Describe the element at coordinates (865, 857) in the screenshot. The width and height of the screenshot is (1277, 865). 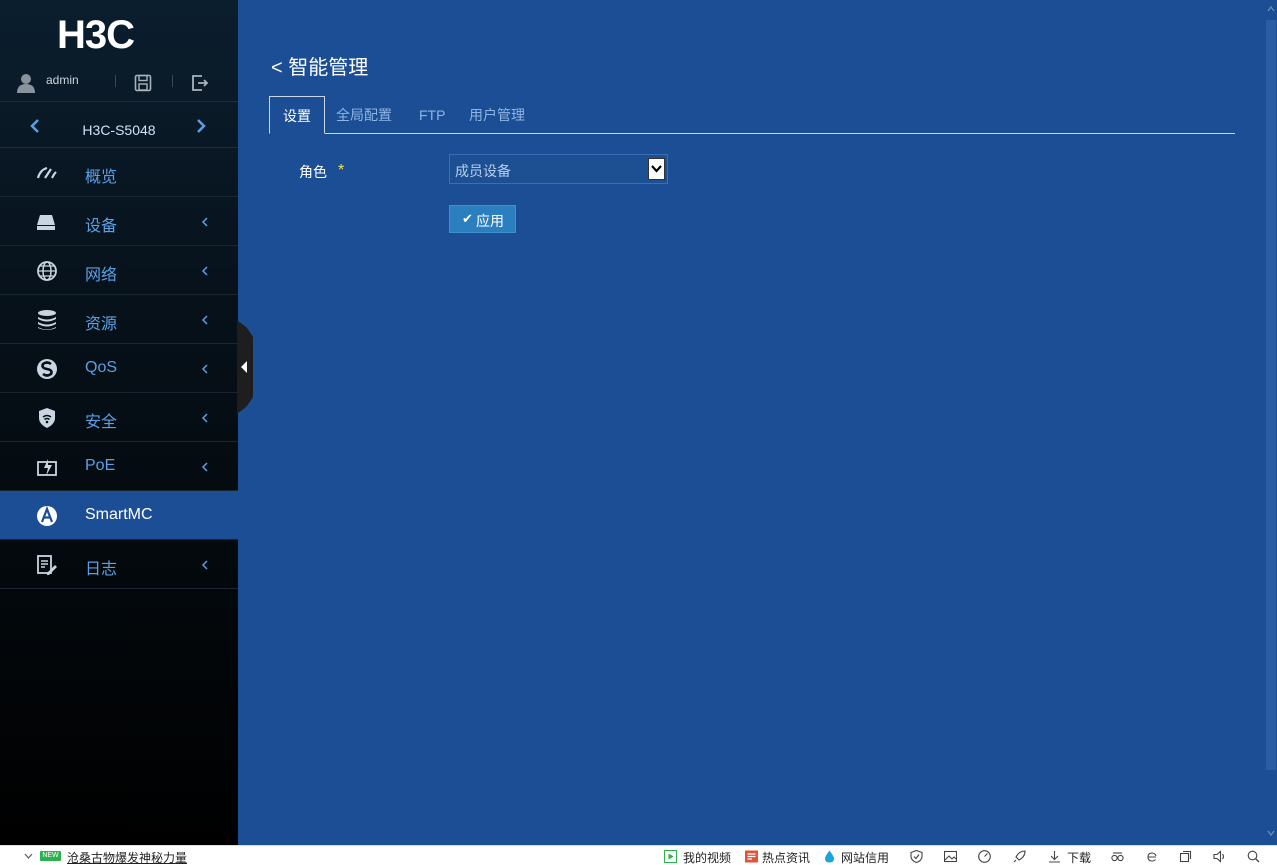
I see `site-credit-link: 网站信用` at that location.